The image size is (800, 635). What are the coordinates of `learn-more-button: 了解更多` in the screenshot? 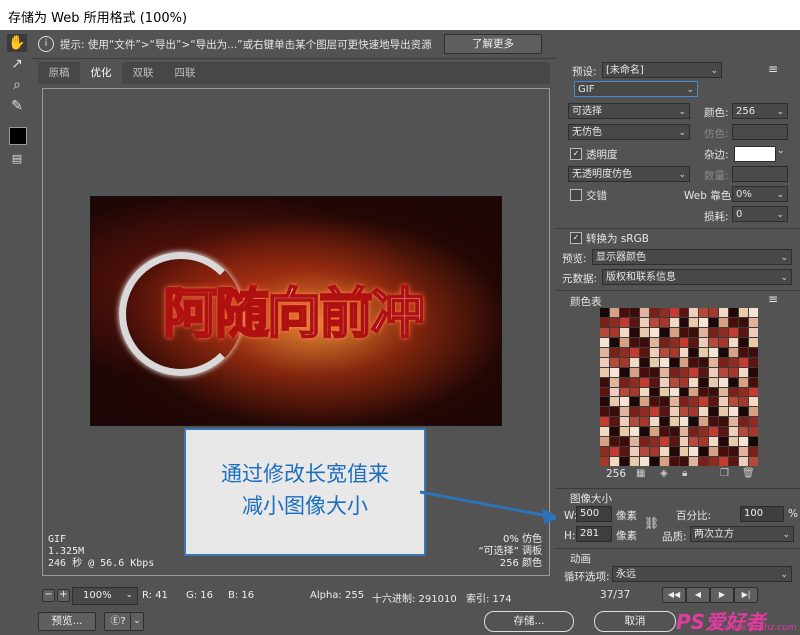 It's located at (493, 44).